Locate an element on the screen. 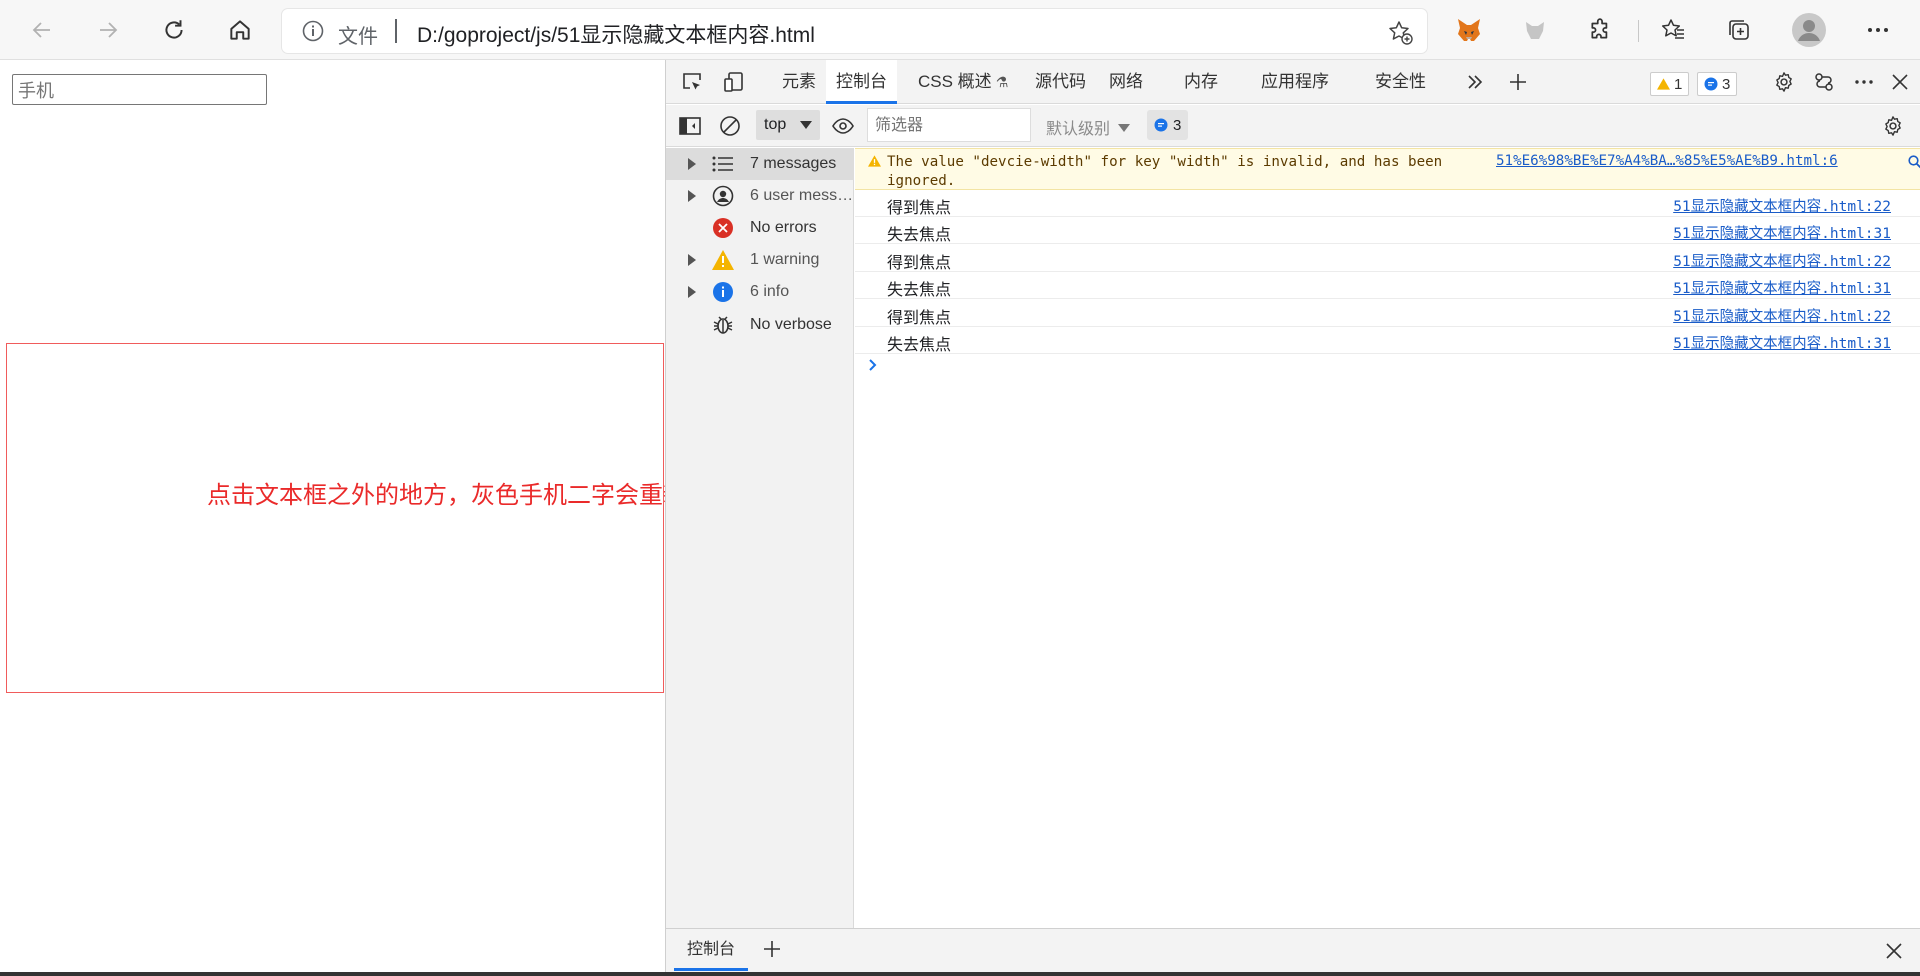  tab-security: 安全性 is located at coordinates (1400, 82).